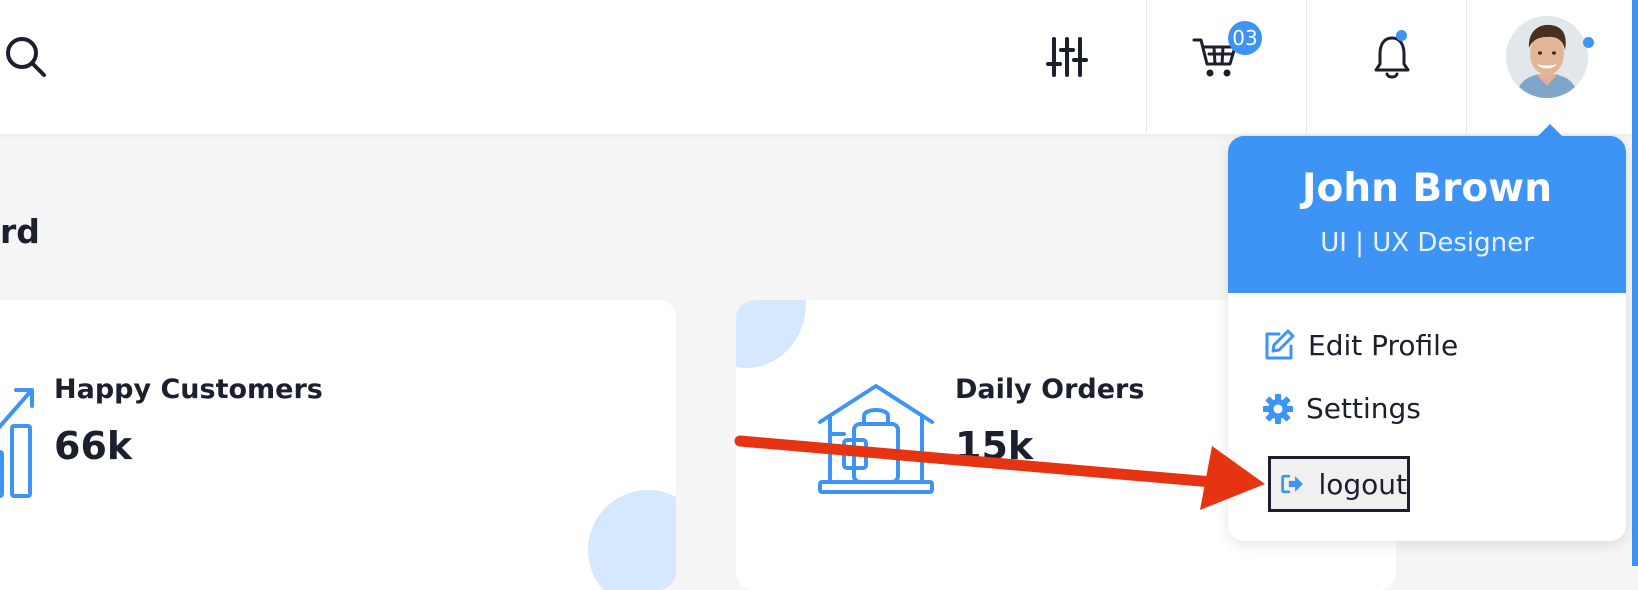 Image resolution: width=1638 pixels, height=590 pixels. Describe the element at coordinates (17, 443) in the screenshot. I see `growth-chart-icon` at that location.